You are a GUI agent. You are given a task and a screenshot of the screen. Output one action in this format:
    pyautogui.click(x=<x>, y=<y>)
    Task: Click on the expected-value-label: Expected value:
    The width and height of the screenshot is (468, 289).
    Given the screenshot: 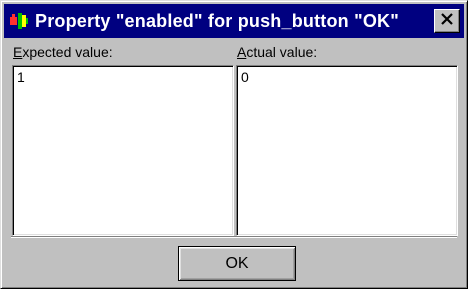 What is the action you would take?
    pyautogui.click(x=63, y=52)
    